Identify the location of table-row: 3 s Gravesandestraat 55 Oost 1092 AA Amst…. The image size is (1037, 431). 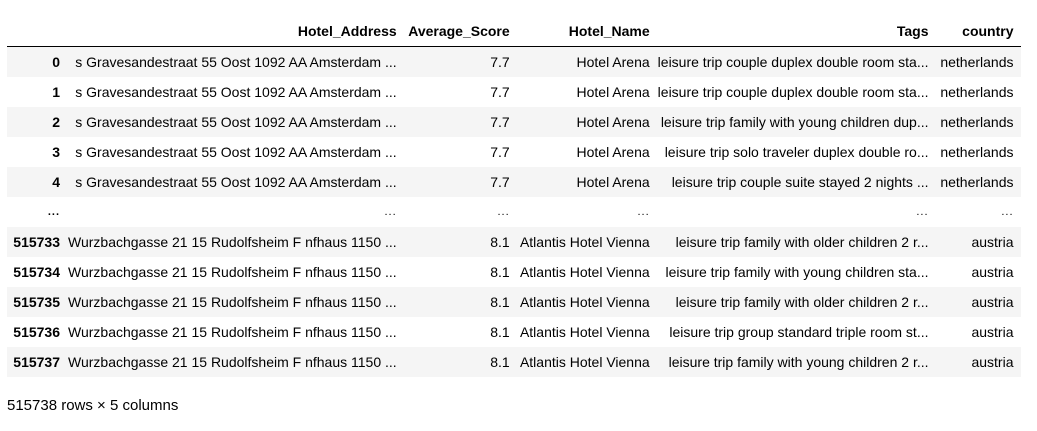
(514, 151).